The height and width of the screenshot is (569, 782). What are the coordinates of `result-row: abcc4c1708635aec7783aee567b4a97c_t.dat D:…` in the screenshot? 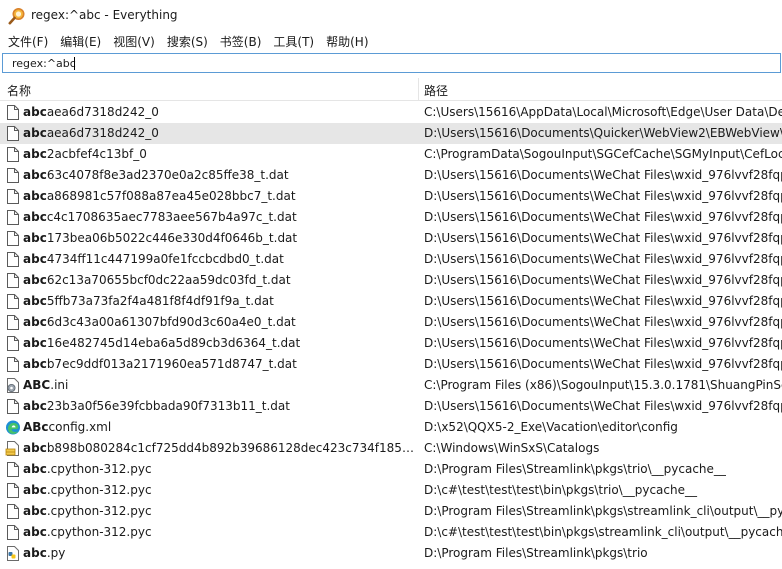 It's located at (391, 217).